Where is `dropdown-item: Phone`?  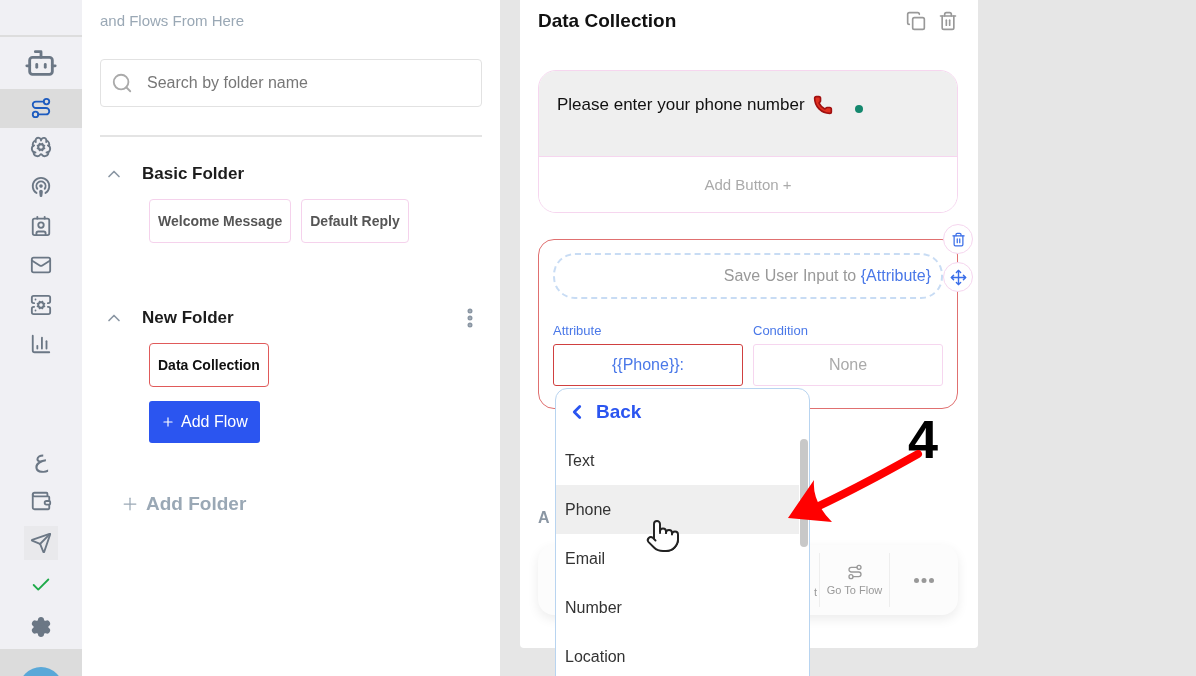
dropdown-item: Phone is located at coordinates (677, 509).